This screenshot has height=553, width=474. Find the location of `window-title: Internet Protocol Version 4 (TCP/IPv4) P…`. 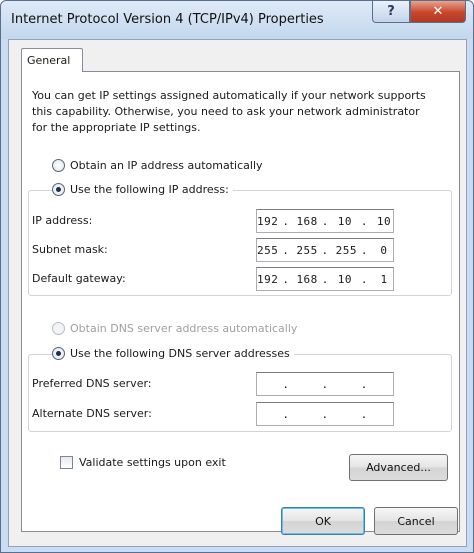

window-title: Internet Protocol Version 4 (TCP/IPv4) P… is located at coordinates (167, 19).